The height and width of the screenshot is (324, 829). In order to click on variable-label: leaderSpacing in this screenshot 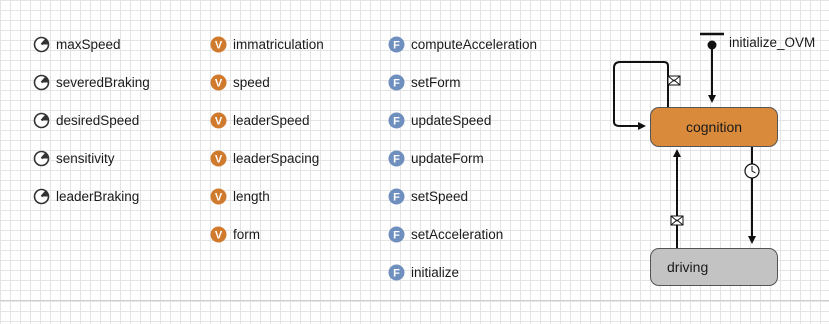, I will do `click(276, 158)`.